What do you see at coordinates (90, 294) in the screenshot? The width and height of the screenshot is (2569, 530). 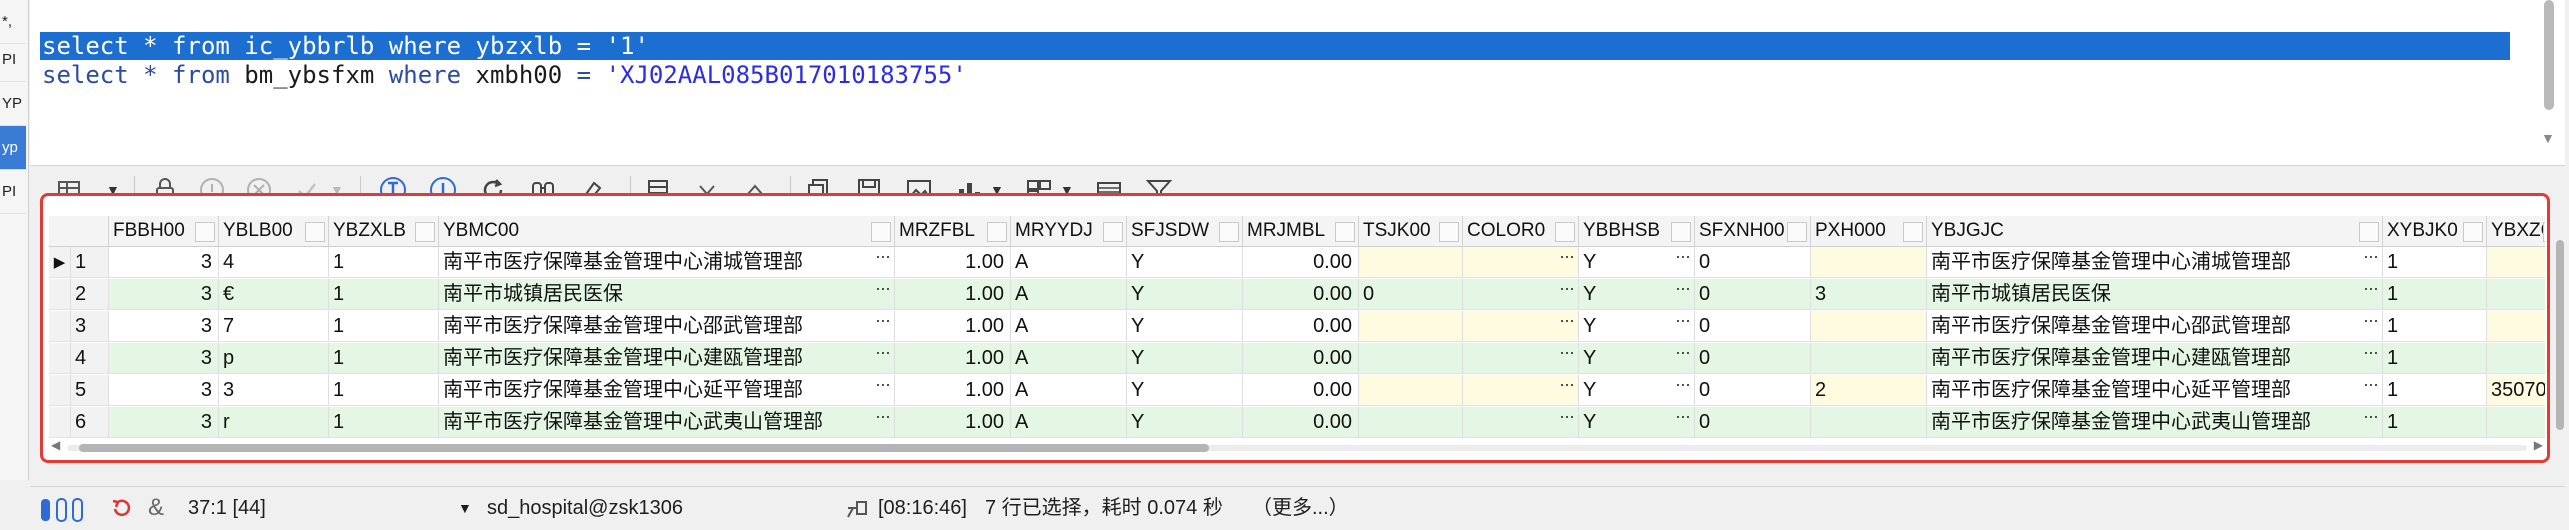 I see `row-number: 2` at bounding box center [90, 294].